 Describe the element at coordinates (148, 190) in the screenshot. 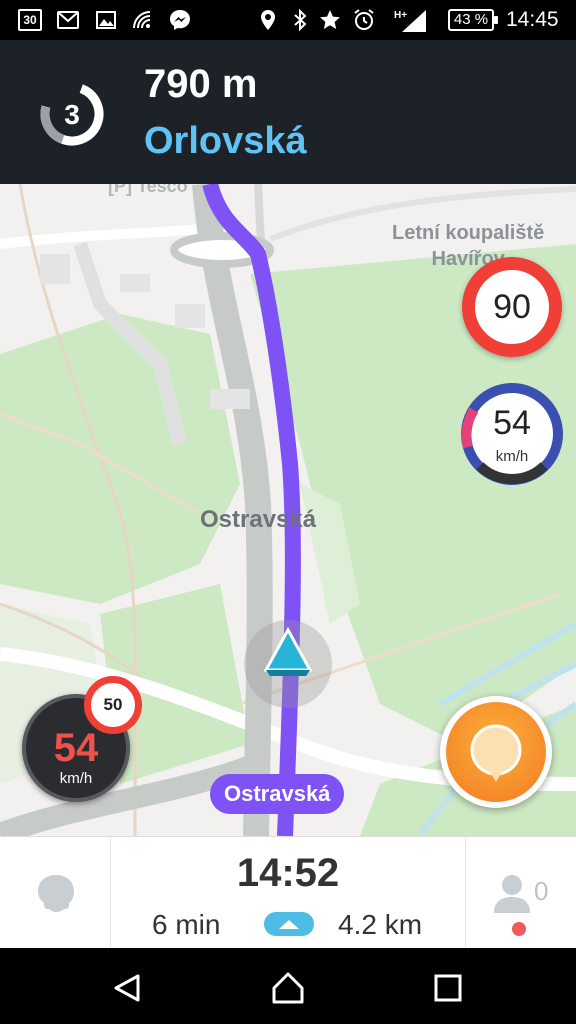

I see `poi-label-tesco: [P] Tesco` at that location.